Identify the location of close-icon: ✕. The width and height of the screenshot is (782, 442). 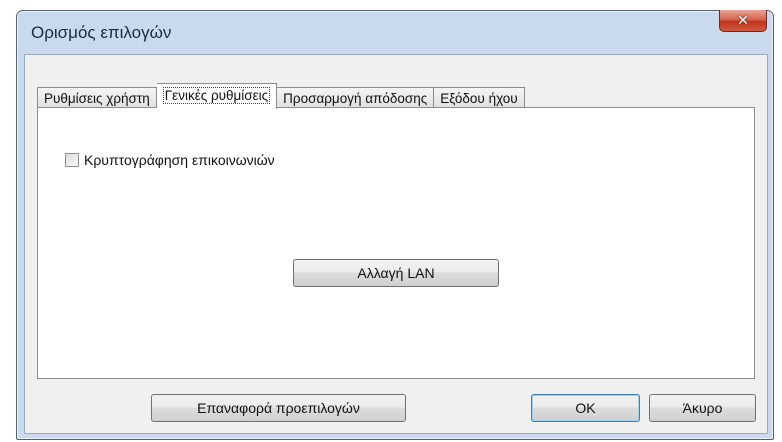
(743, 20).